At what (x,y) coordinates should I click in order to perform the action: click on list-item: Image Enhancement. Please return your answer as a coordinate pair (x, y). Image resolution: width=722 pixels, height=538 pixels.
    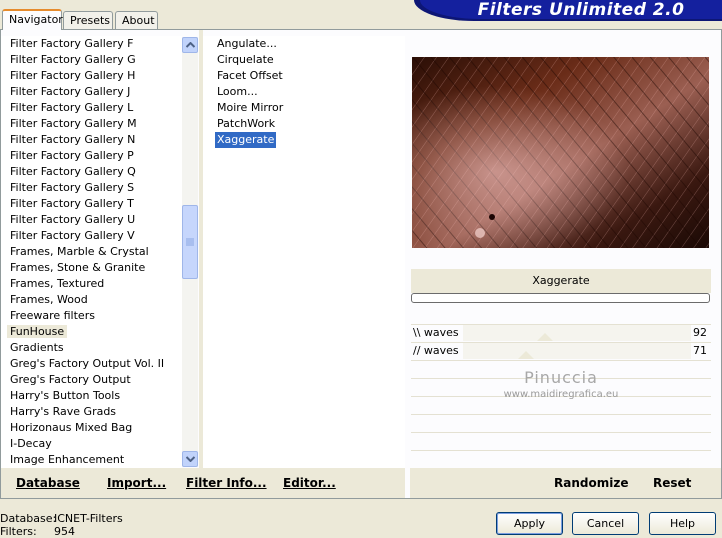
    Looking at the image, I should click on (91, 460).